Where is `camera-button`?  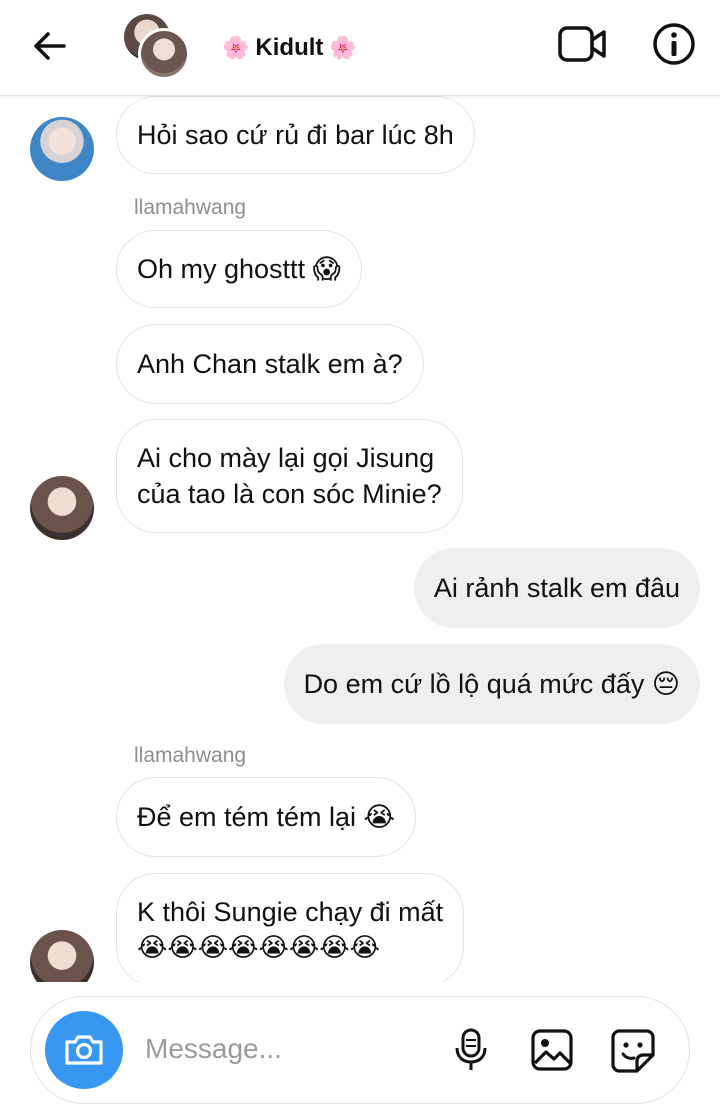 camera-button is located at coordinates (84, 1050).